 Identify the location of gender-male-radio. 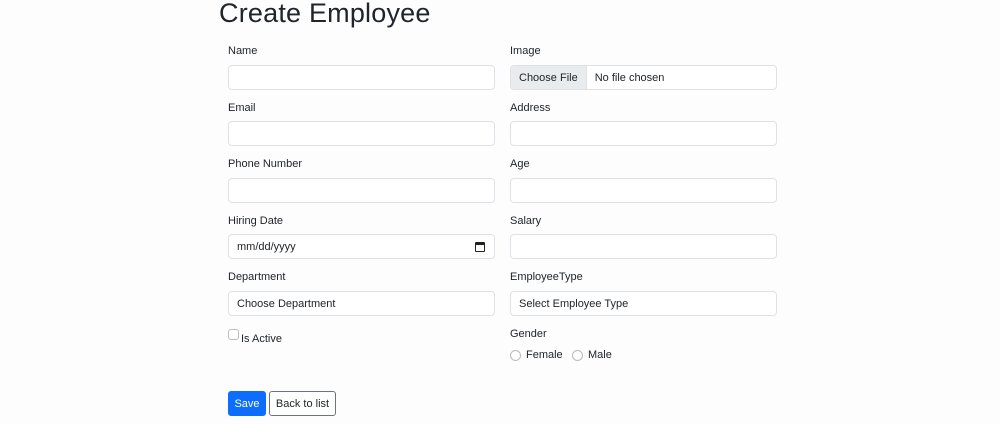
(577, 355).